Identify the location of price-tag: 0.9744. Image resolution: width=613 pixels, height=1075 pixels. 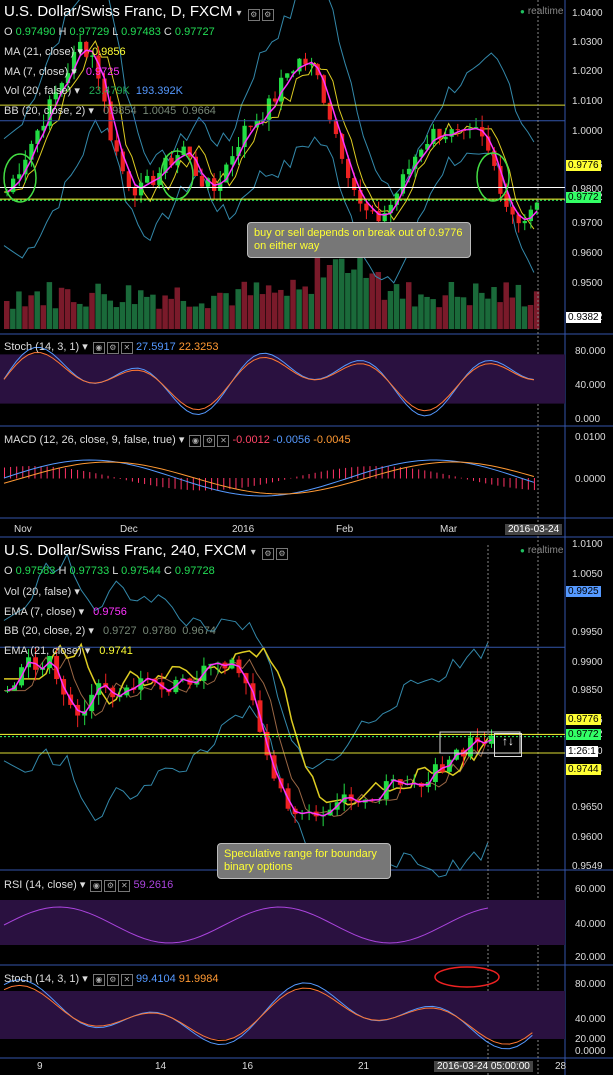
(583, 769).